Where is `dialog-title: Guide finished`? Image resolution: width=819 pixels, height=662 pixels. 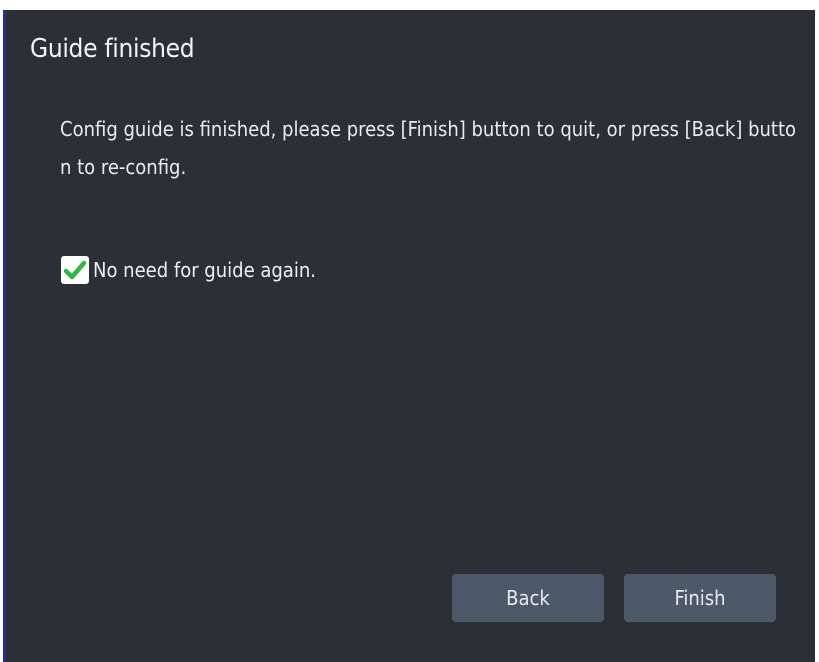
dialog-title: Guide finished is located at coordinates (112, 49).